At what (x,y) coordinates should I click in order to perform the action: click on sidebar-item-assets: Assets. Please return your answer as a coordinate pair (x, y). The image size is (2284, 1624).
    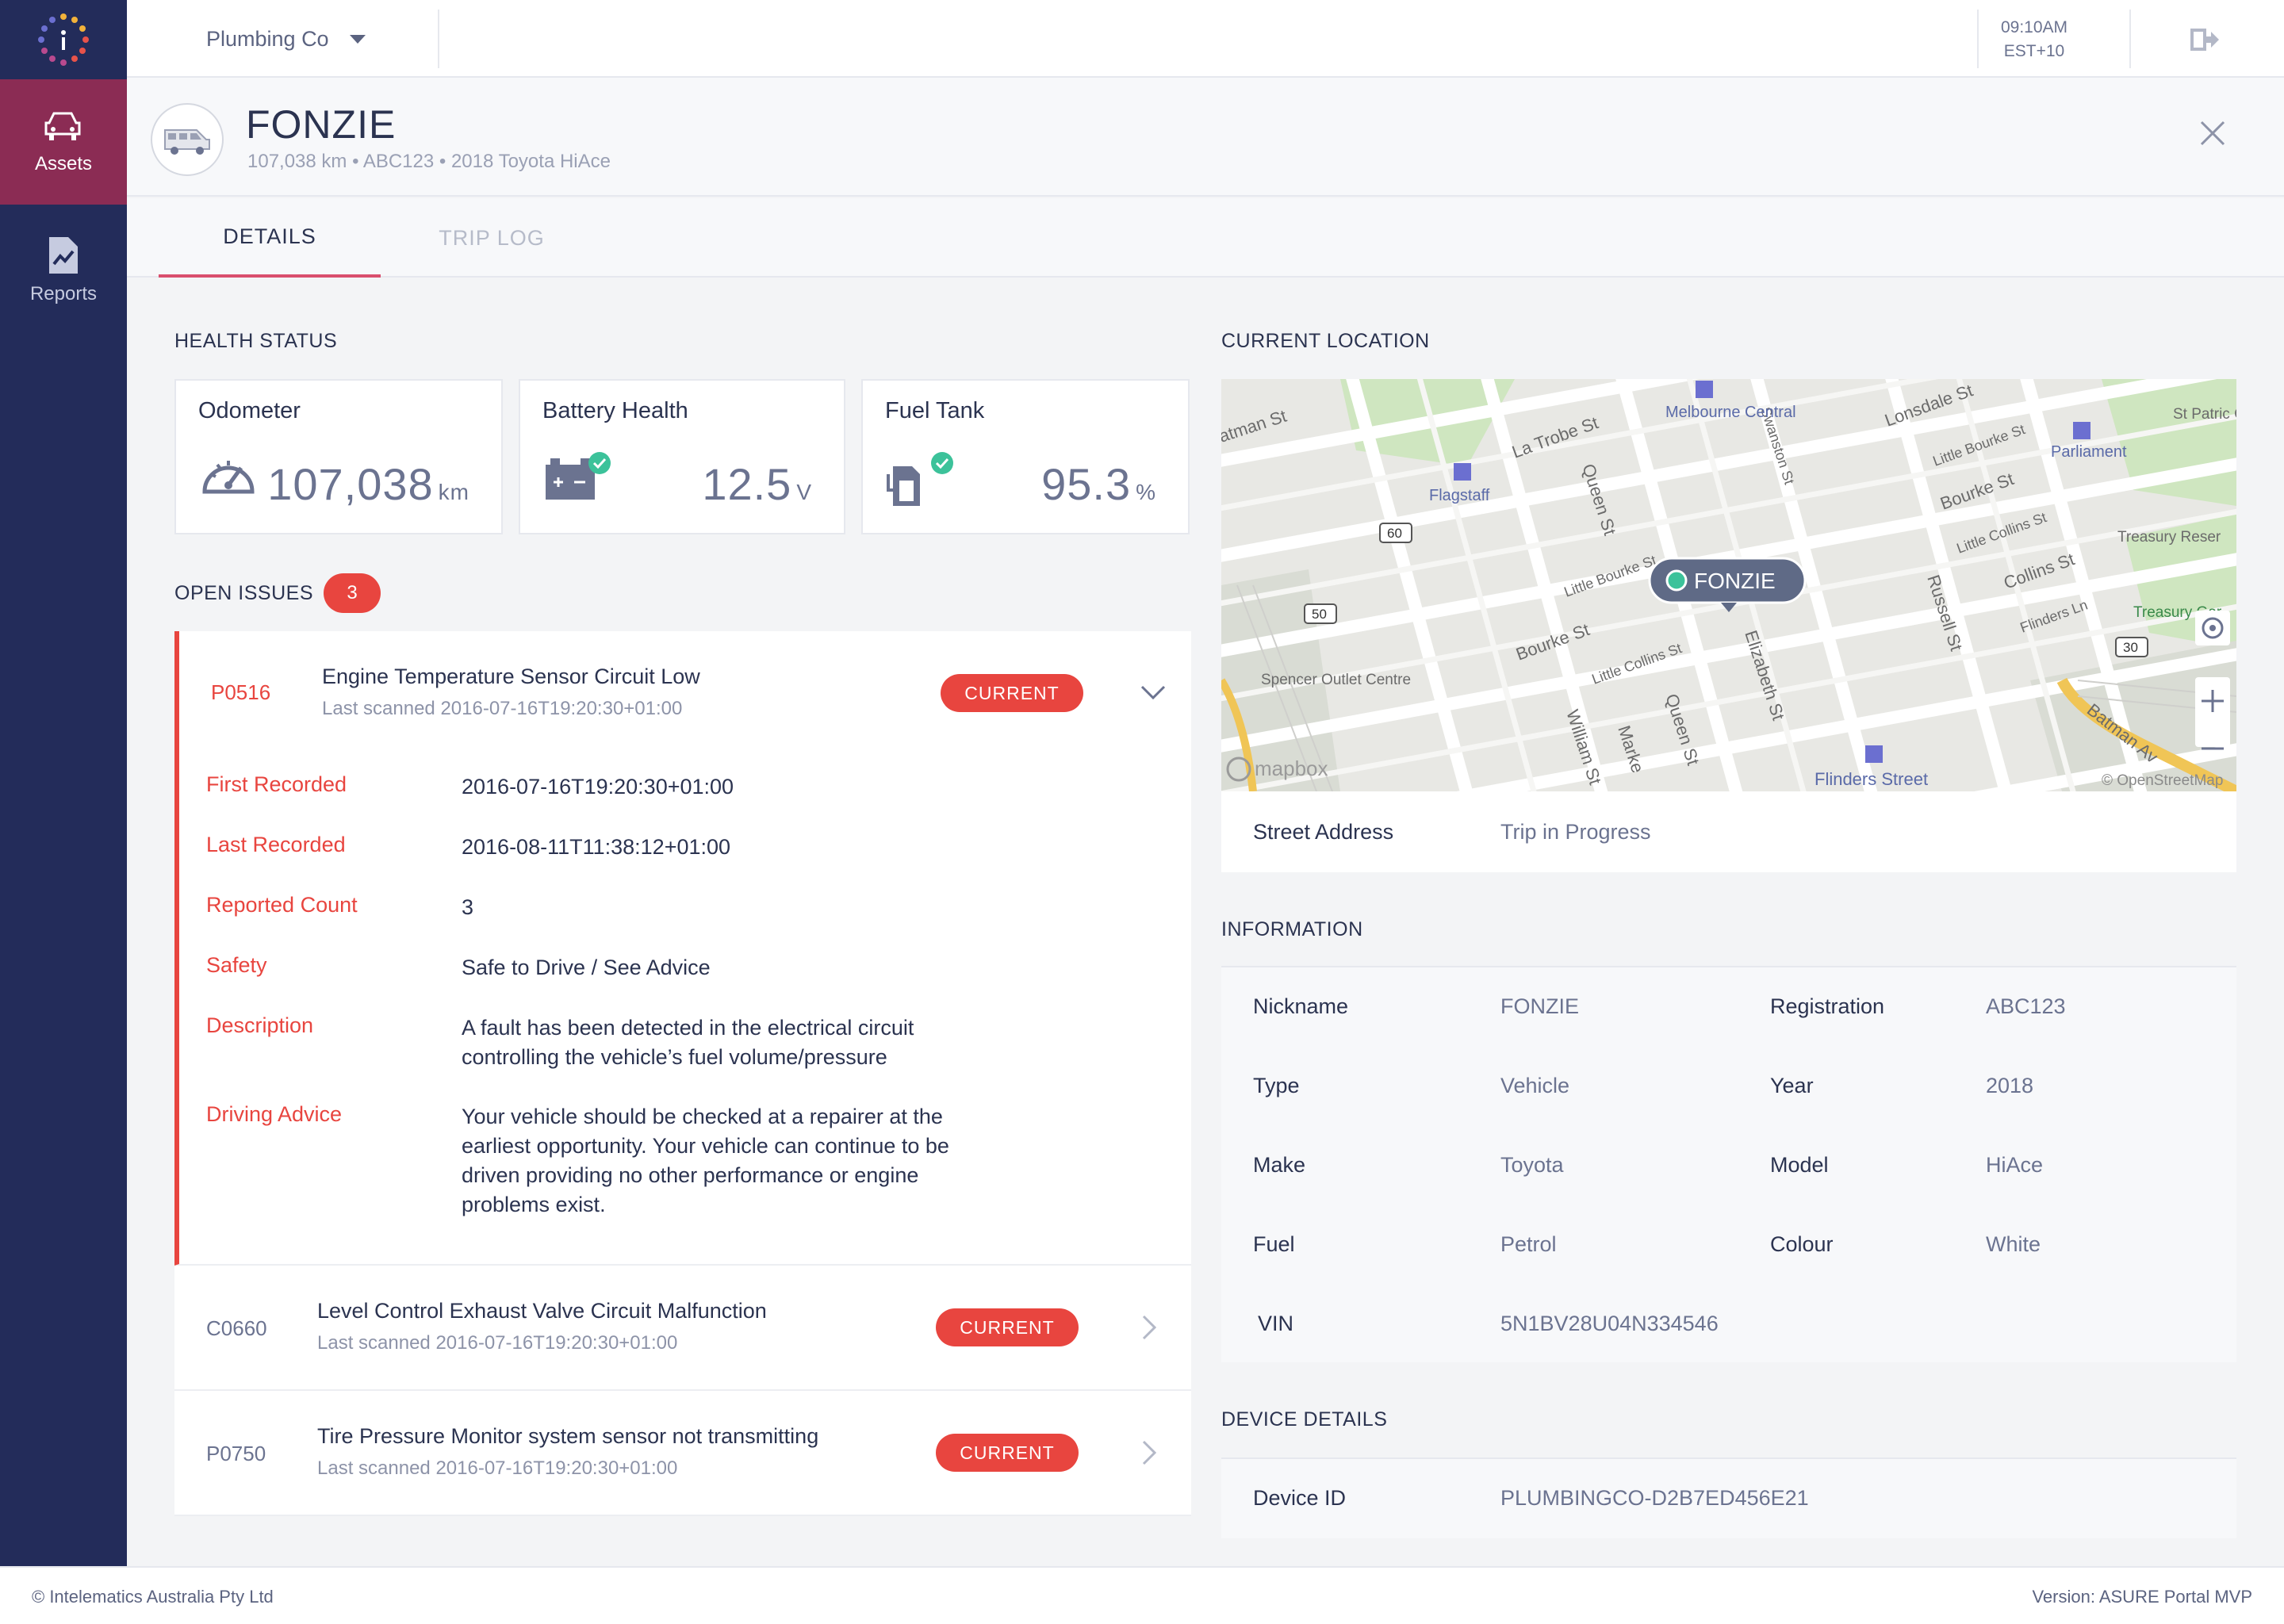
    Looking at the image, I should click on (63, 142).